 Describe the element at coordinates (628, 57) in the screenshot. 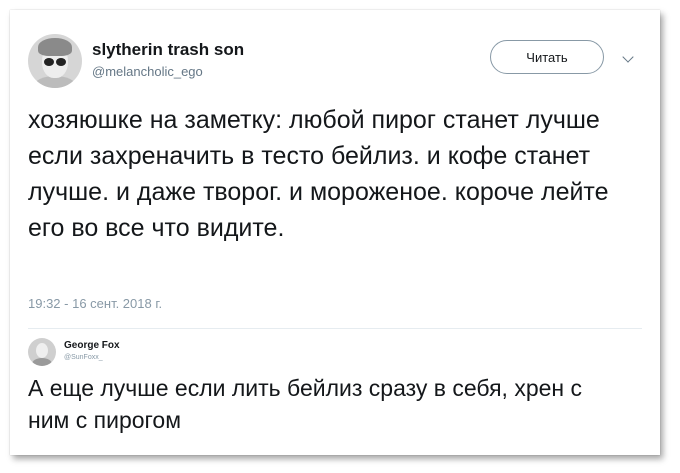

I see `chevron-down-icon` at that location.